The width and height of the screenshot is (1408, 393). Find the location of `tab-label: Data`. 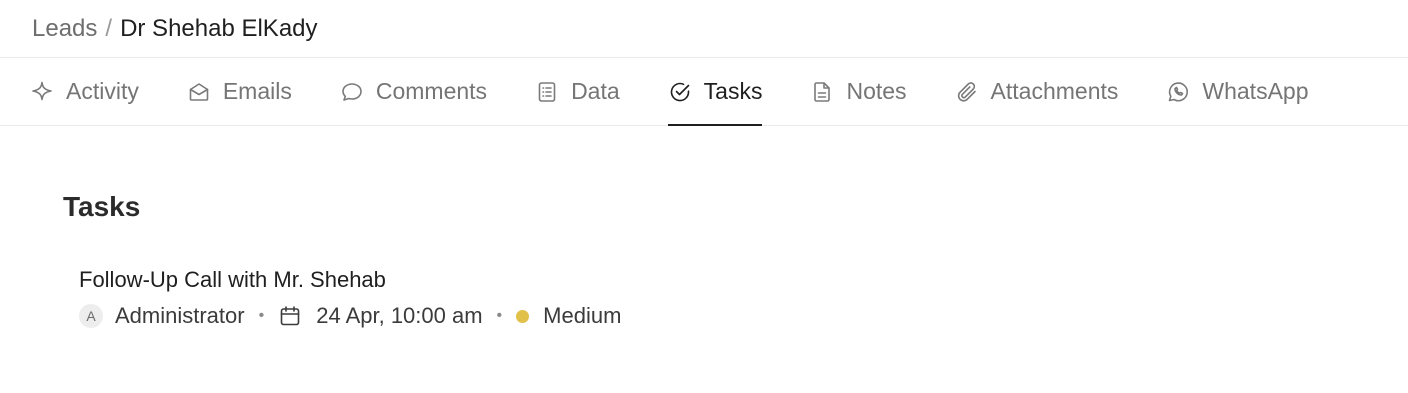

tab-label: Data is located at coordinates (595, 91).